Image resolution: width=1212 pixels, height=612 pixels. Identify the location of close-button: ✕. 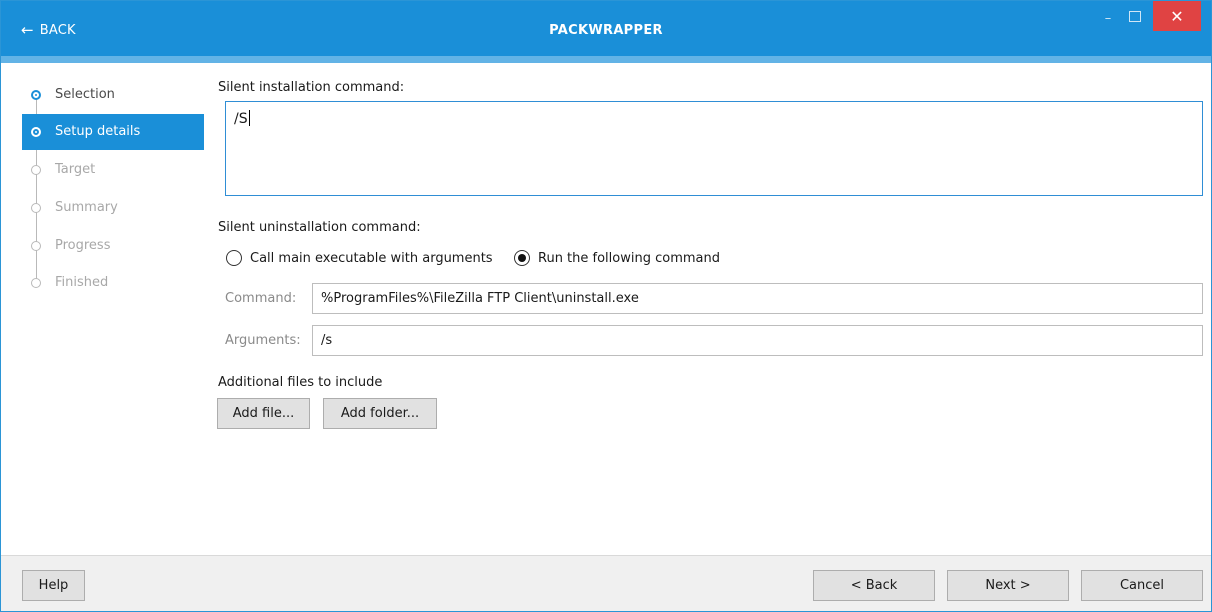
(1177, 16).